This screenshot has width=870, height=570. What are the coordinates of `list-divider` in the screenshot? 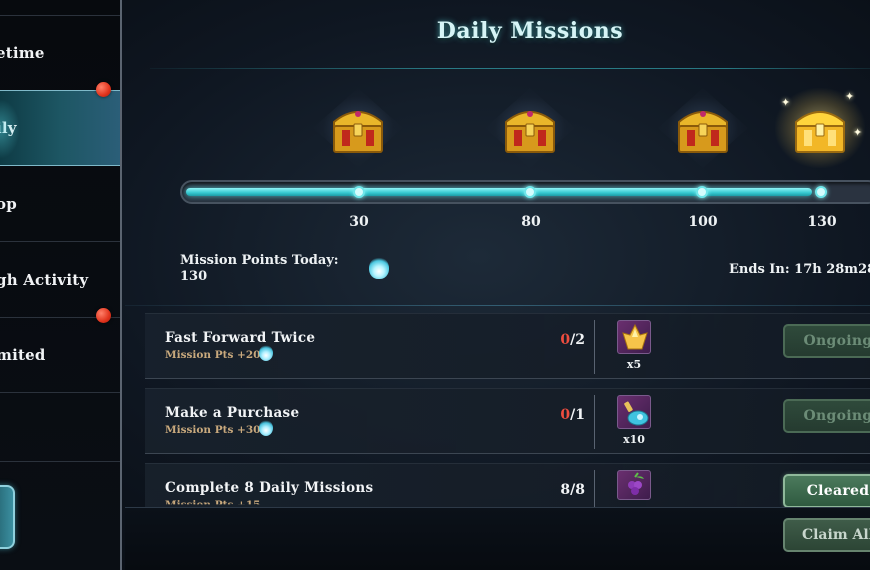 It's located at (497, 305).